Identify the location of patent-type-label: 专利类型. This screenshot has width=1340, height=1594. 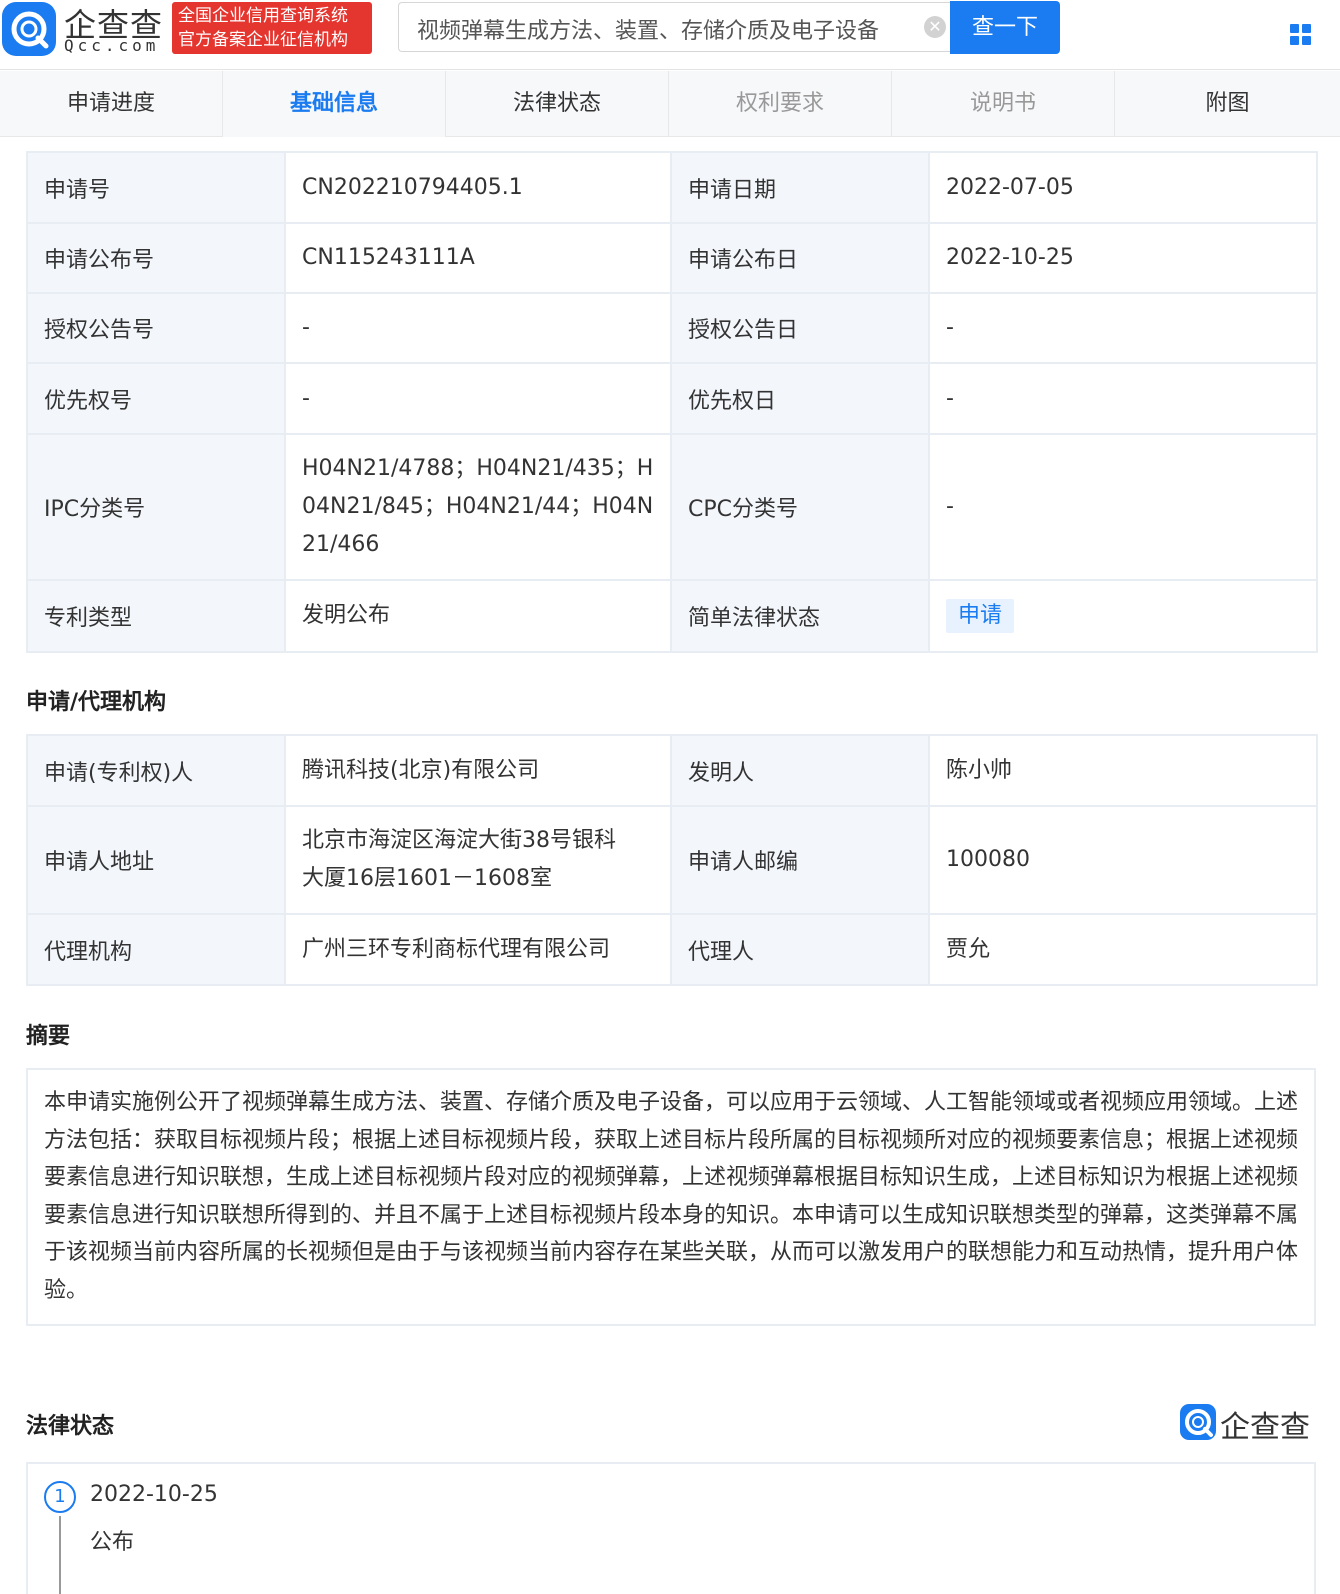
(156, 616).